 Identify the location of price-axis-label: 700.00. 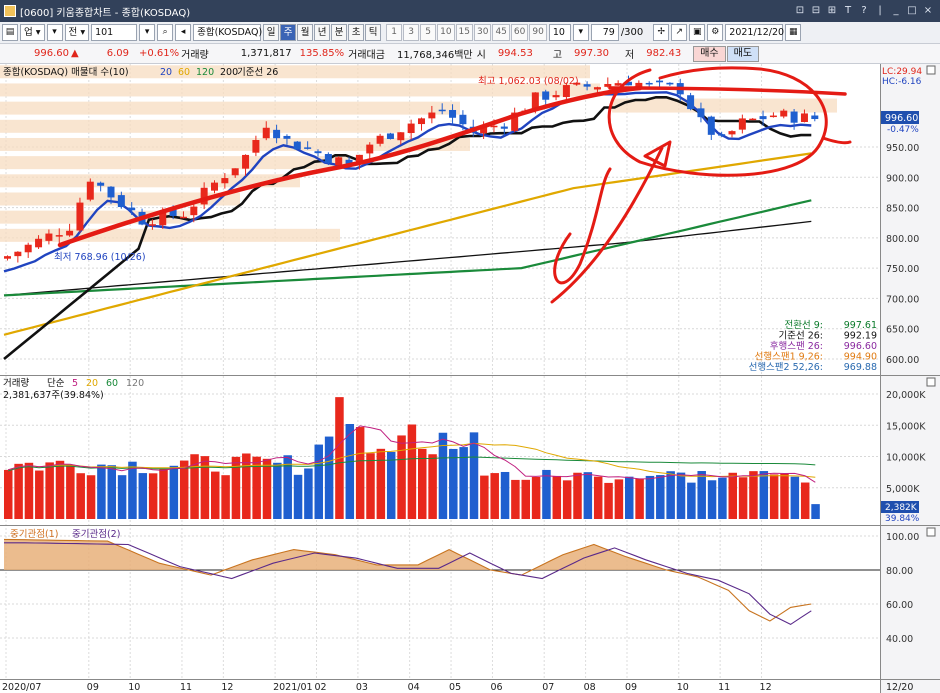
(902, 299).